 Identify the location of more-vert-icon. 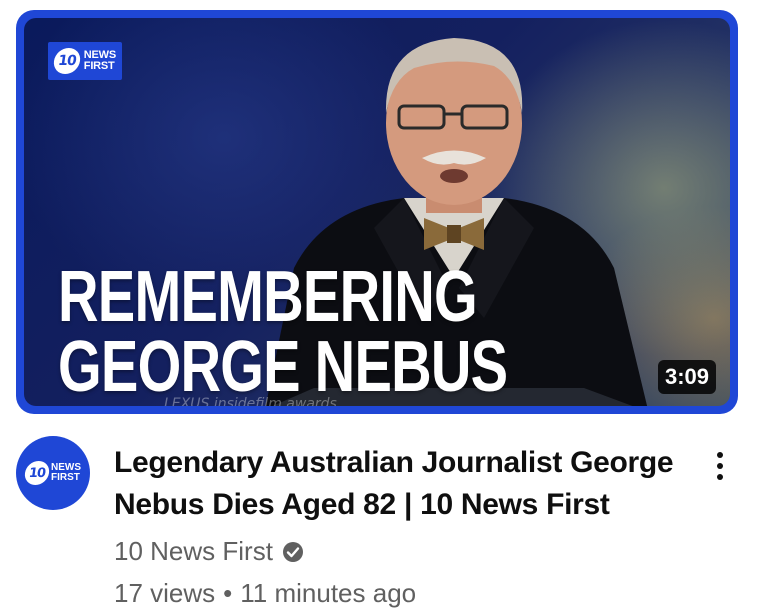
(720, 466).